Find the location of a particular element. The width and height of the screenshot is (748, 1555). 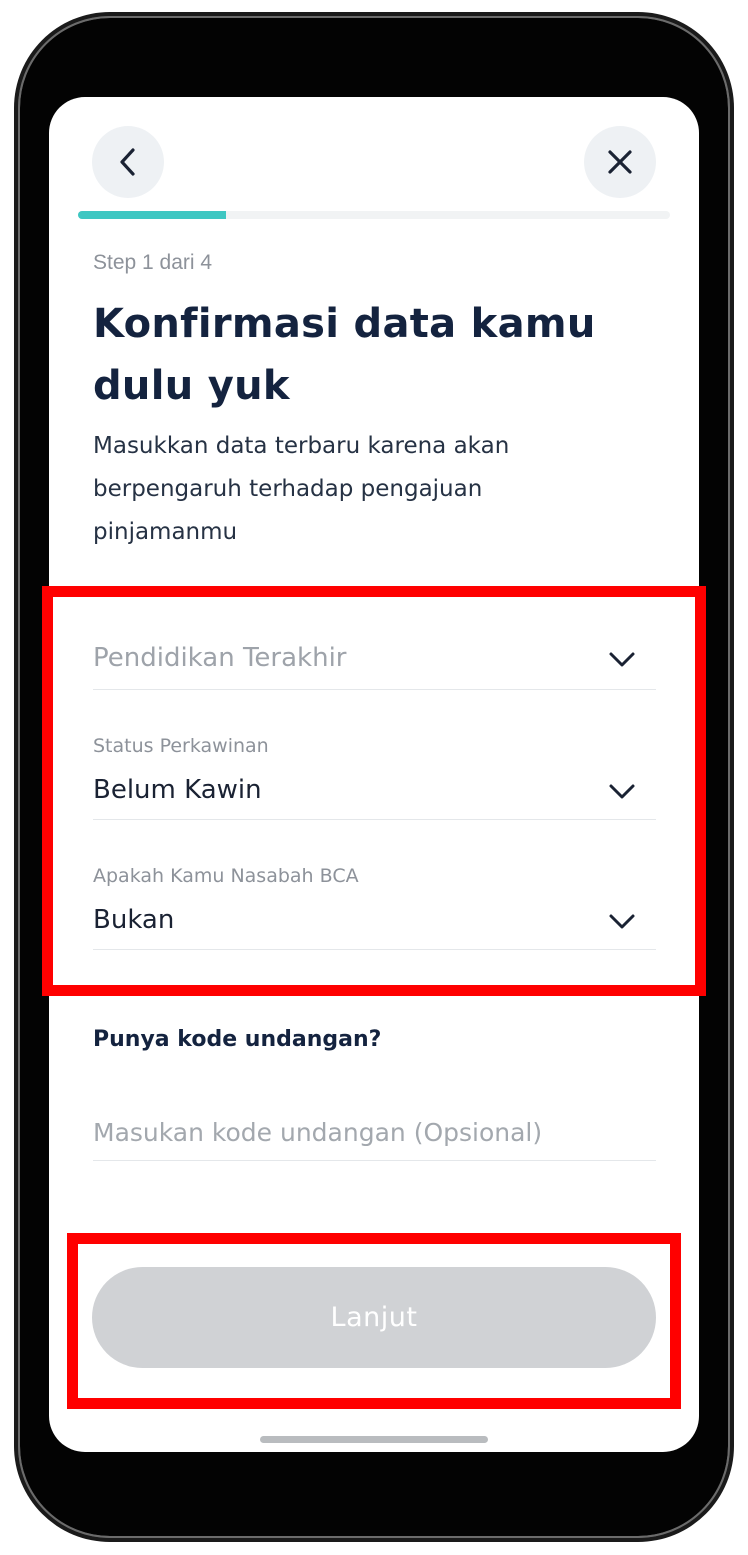

chevron-left-icon is located at coordinates (127, 162).